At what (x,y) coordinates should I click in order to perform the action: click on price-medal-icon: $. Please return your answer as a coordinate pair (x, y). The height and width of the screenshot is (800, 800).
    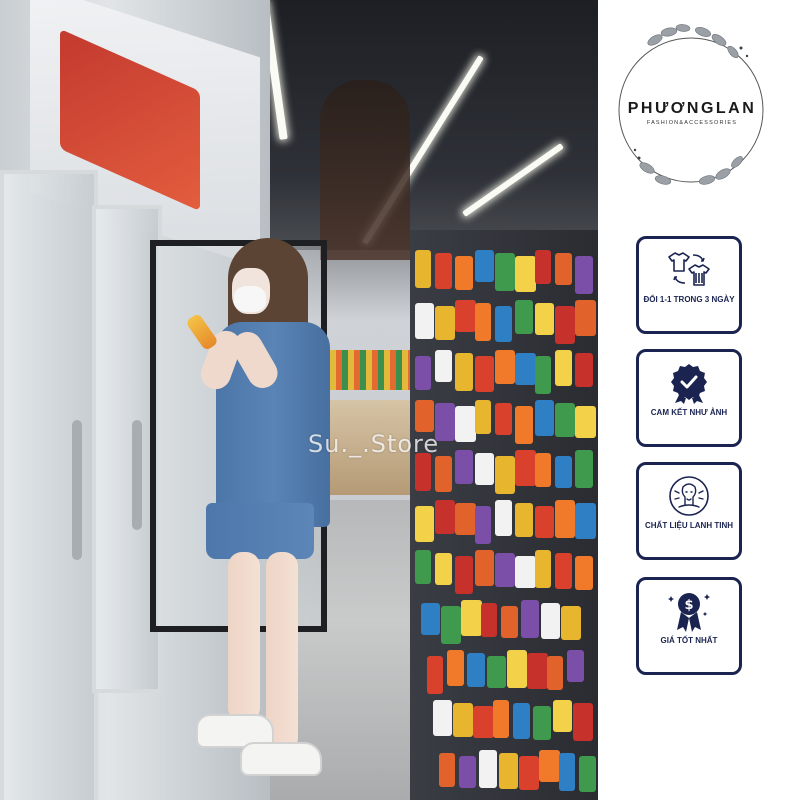
    Looking at the image, I should click on (689, 612).